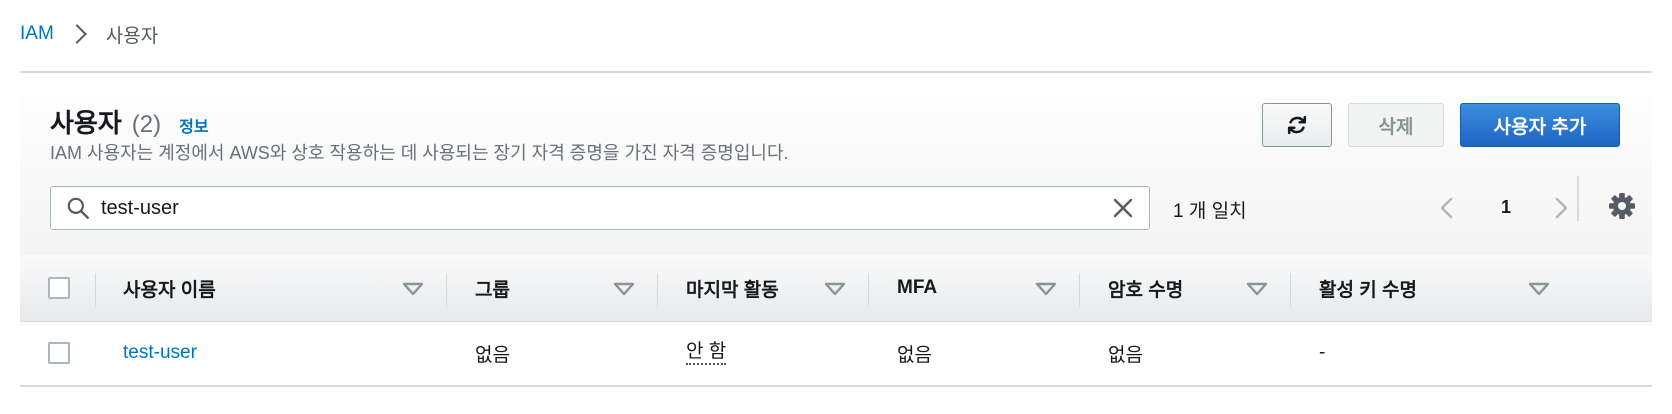 Image resolution: width=1672 pixels, height=414 pixels. Describe the element at coordinates (129, 121) in the screenshot. I see `title-row: 사용자 (2) 정보` at that location.